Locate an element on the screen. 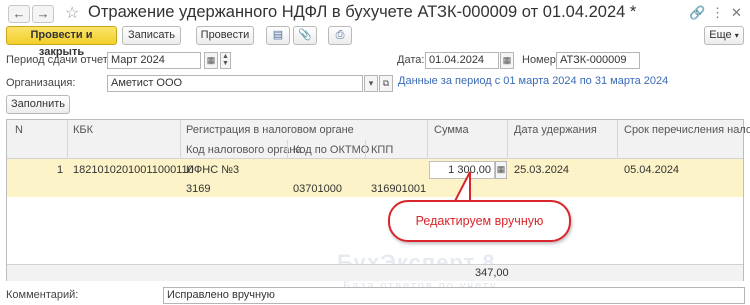  cell-sum: 1 300,00 is located at coordinates (469, 170).